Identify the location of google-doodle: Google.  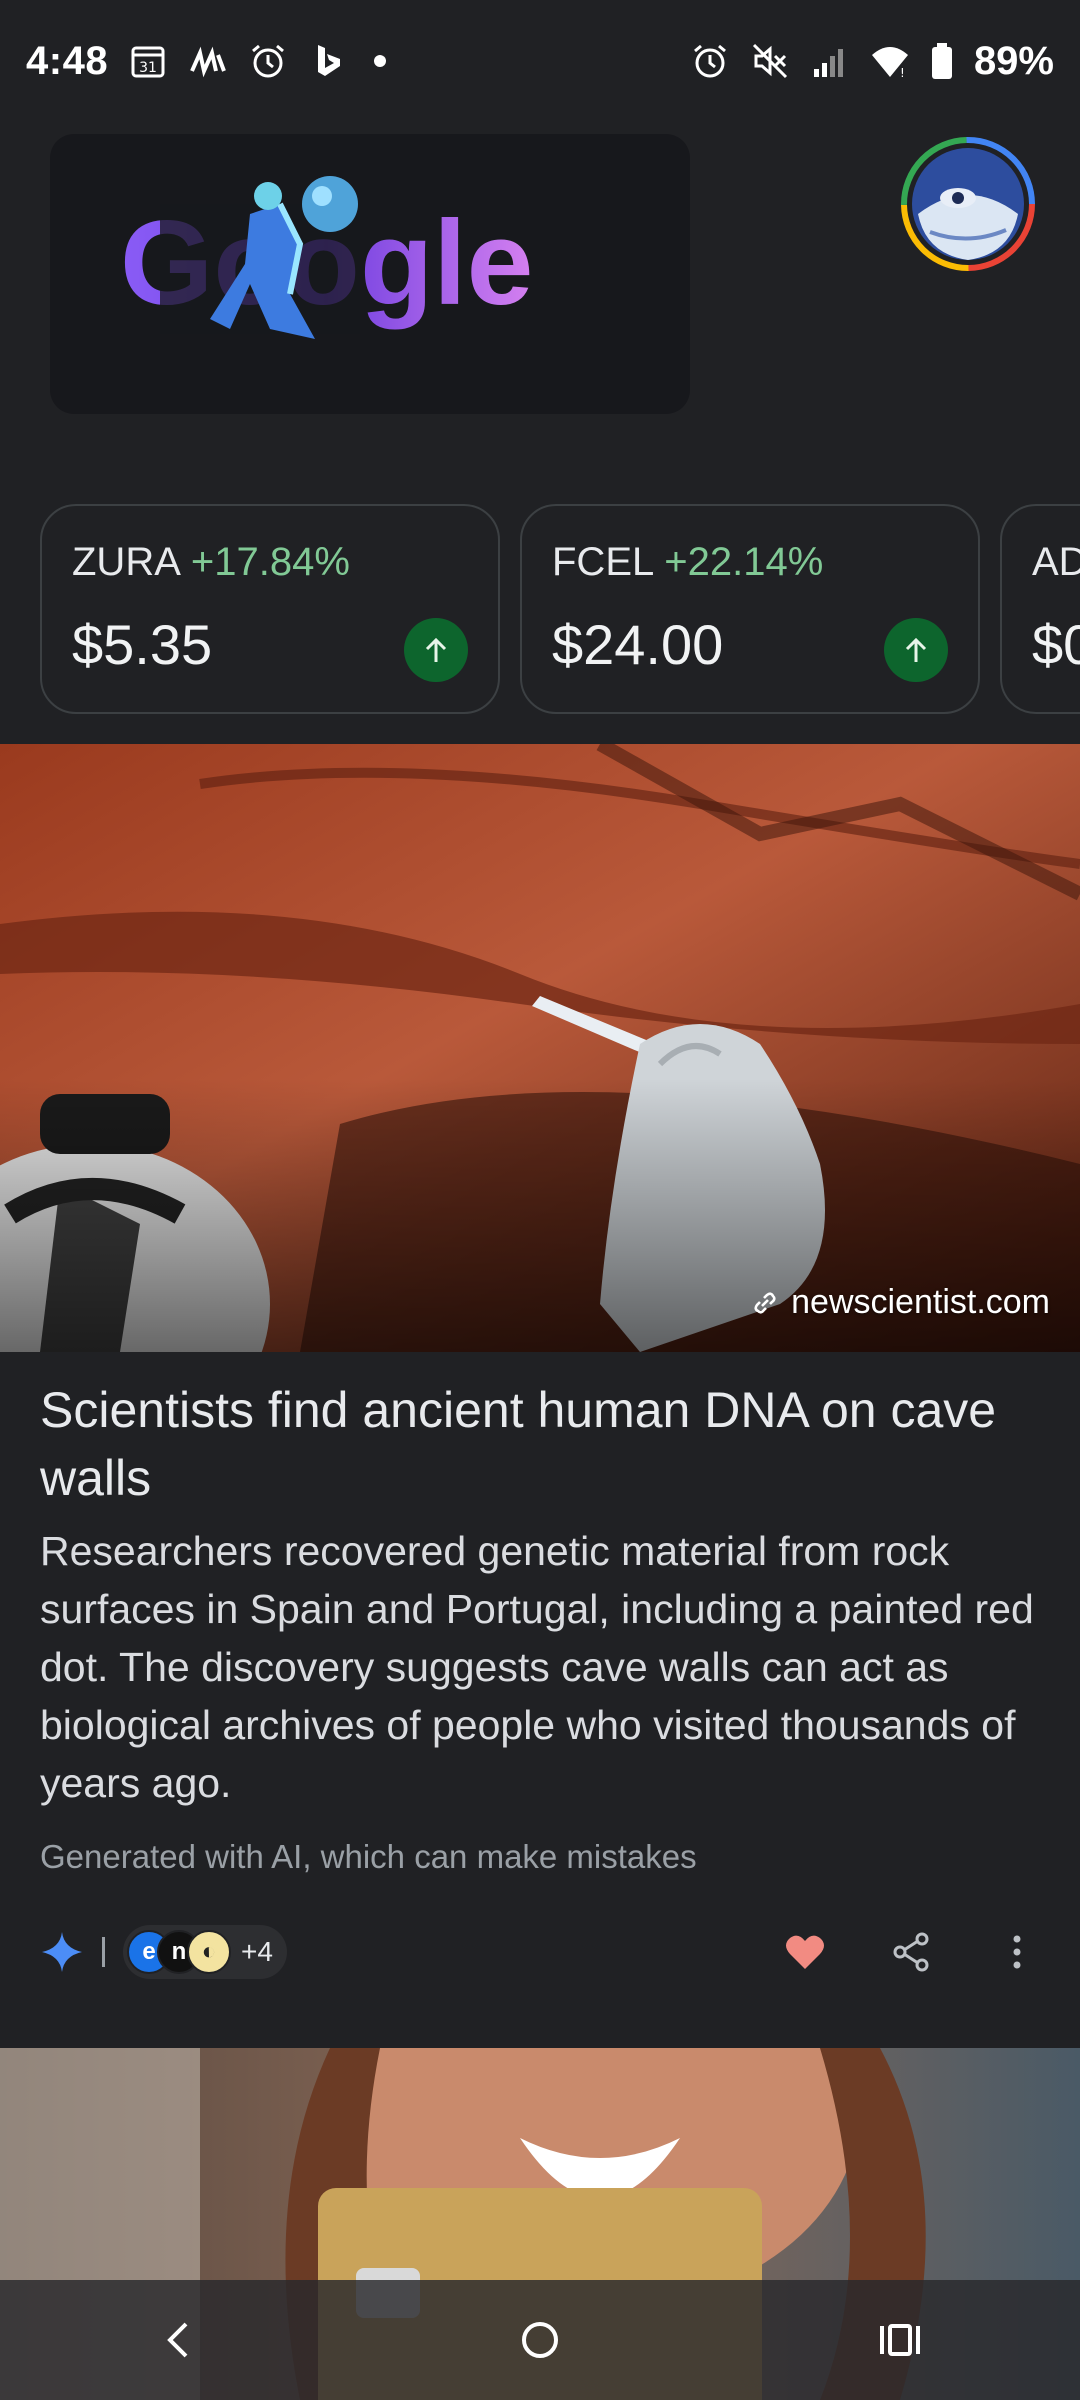
(370, 274).